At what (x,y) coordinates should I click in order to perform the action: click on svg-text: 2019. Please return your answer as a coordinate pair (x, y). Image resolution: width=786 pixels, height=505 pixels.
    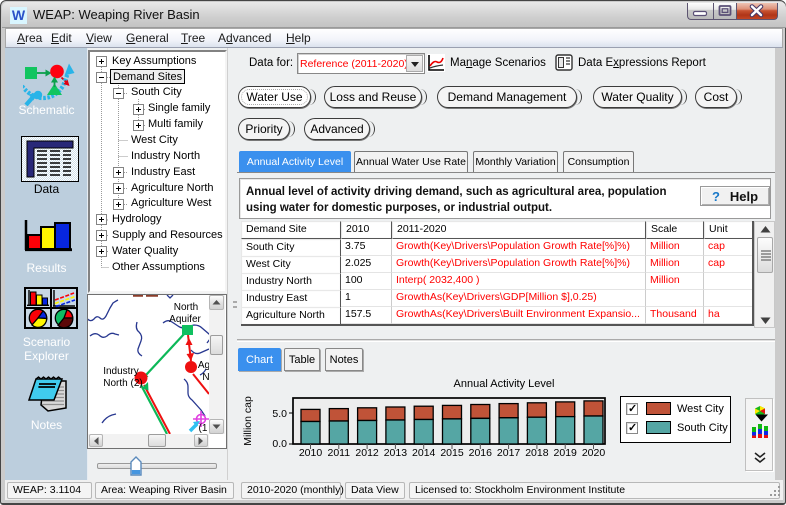
    Looking at the image, I should click on (566, 453).